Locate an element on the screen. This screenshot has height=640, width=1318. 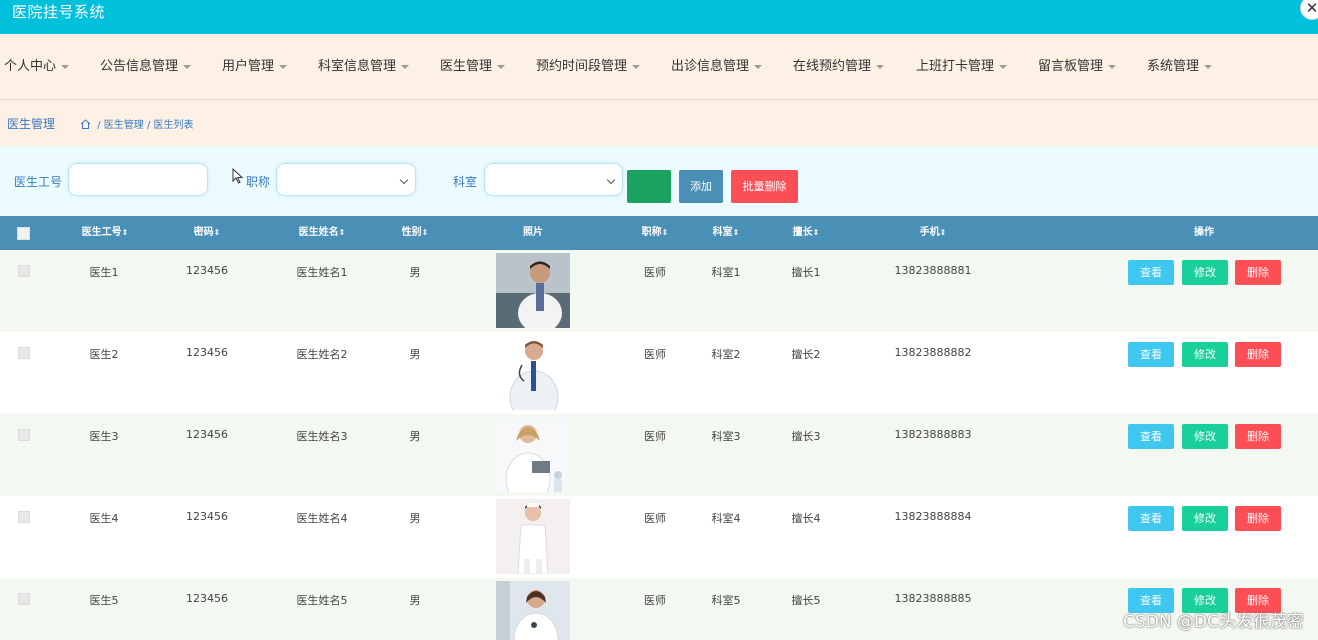
nav-doctor-management: 医生管理 is located at coordinates (473, 67).